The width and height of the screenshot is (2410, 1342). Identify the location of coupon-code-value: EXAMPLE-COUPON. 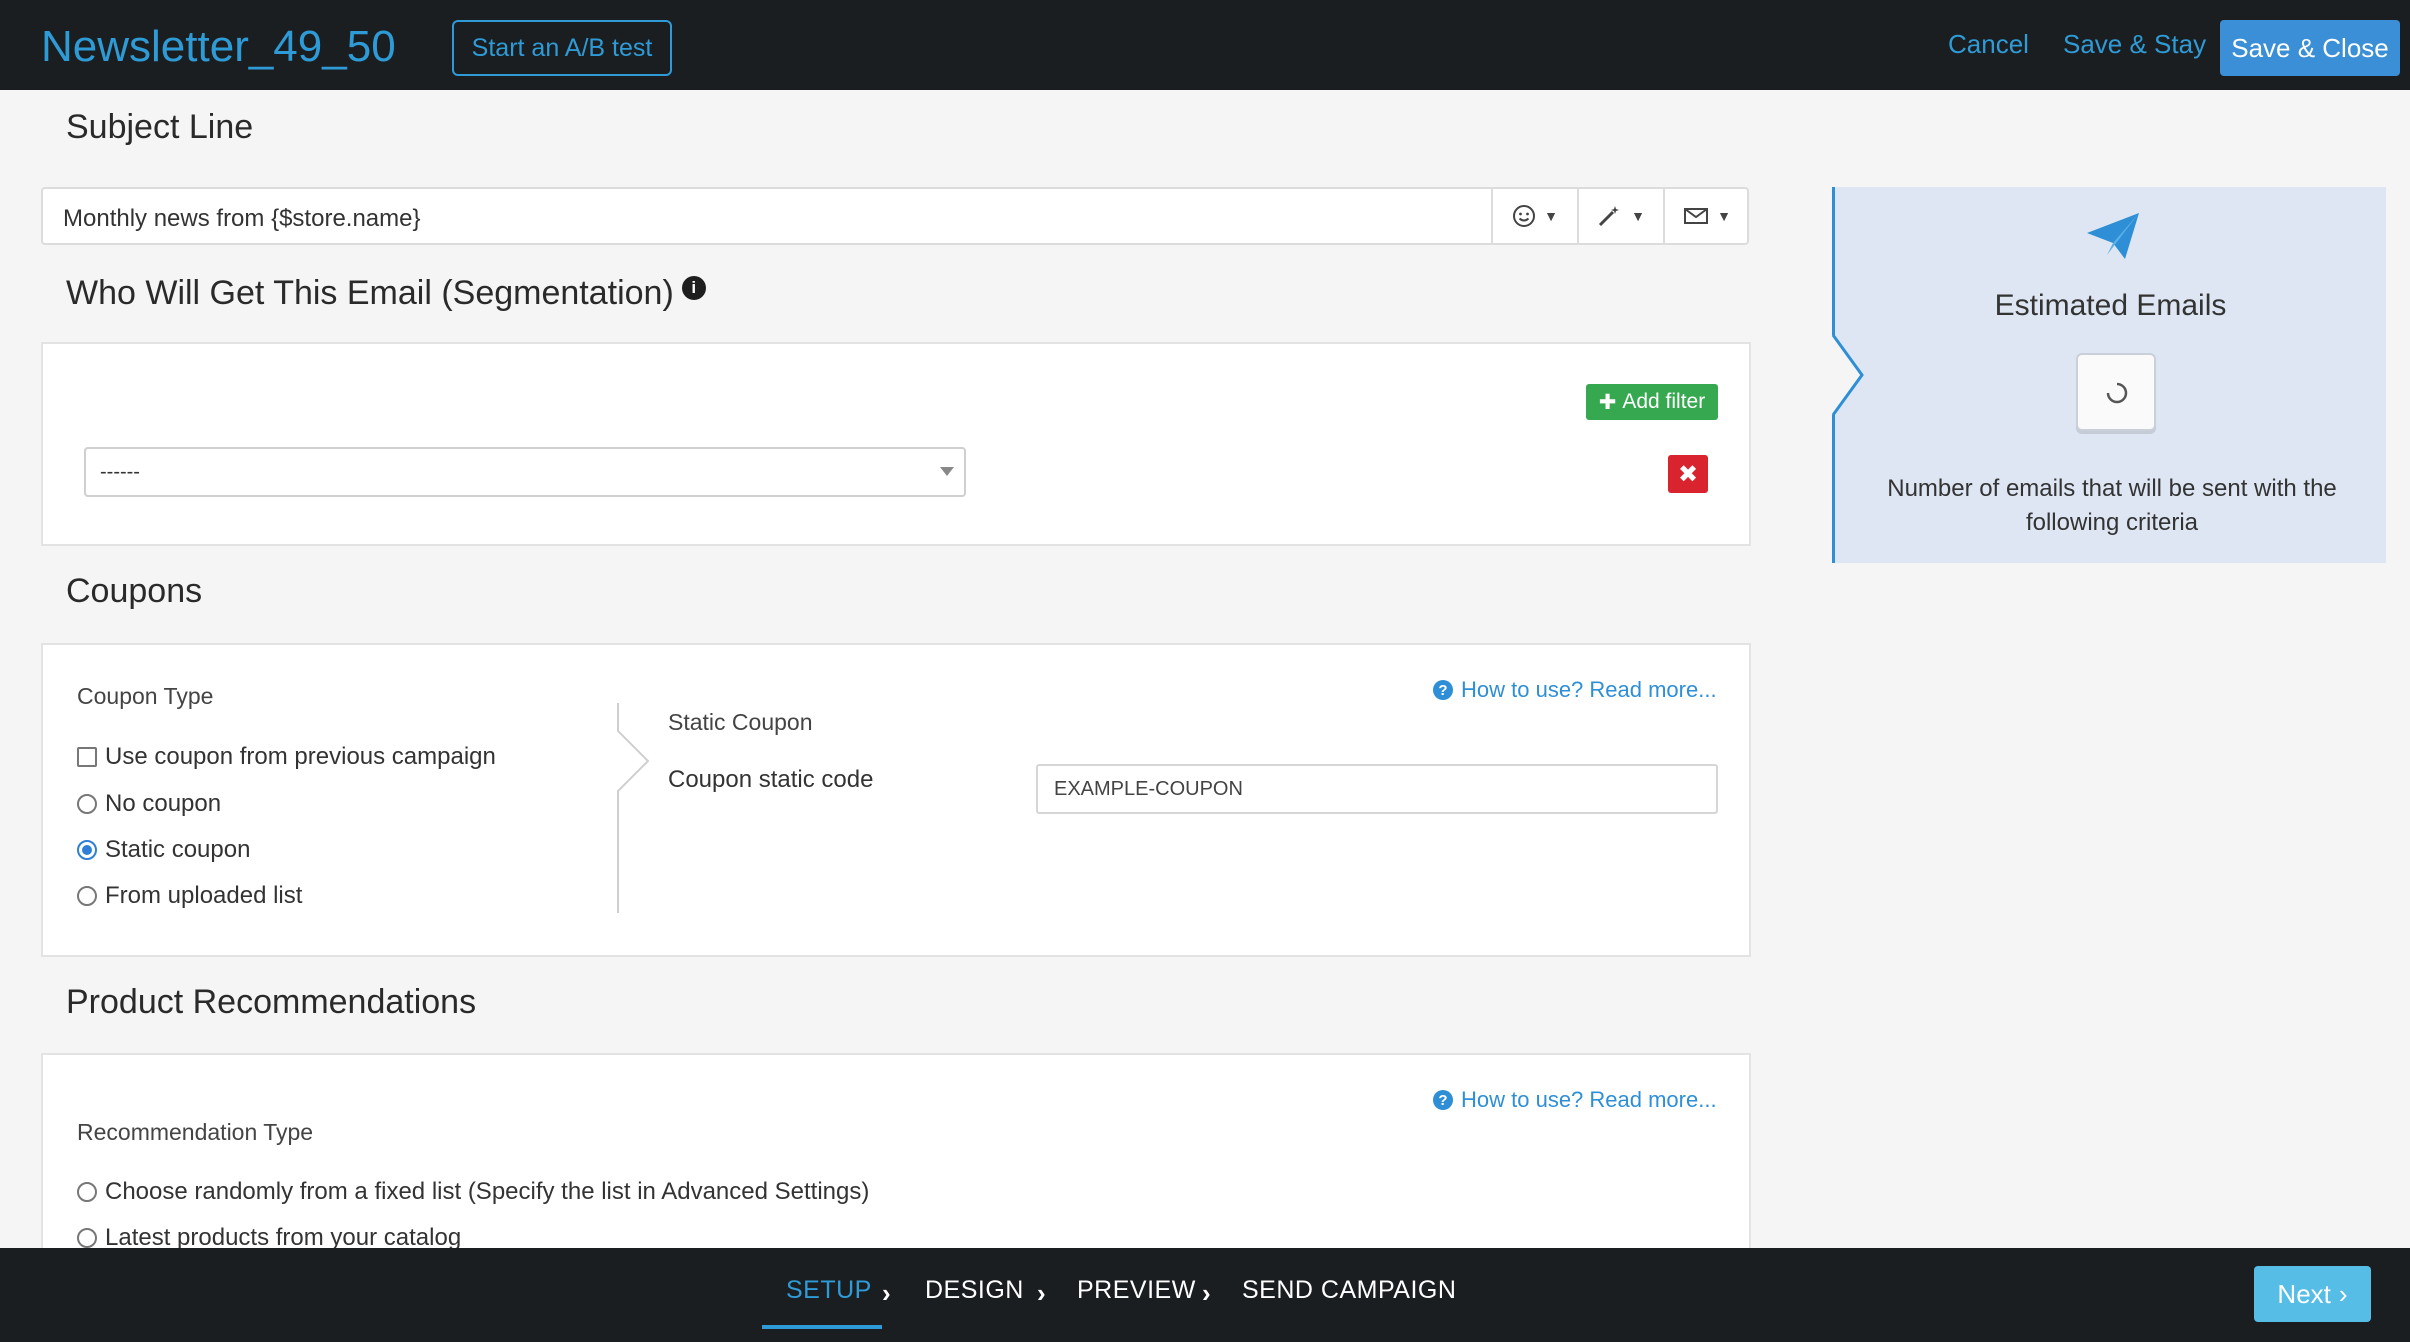
(1148, 789).